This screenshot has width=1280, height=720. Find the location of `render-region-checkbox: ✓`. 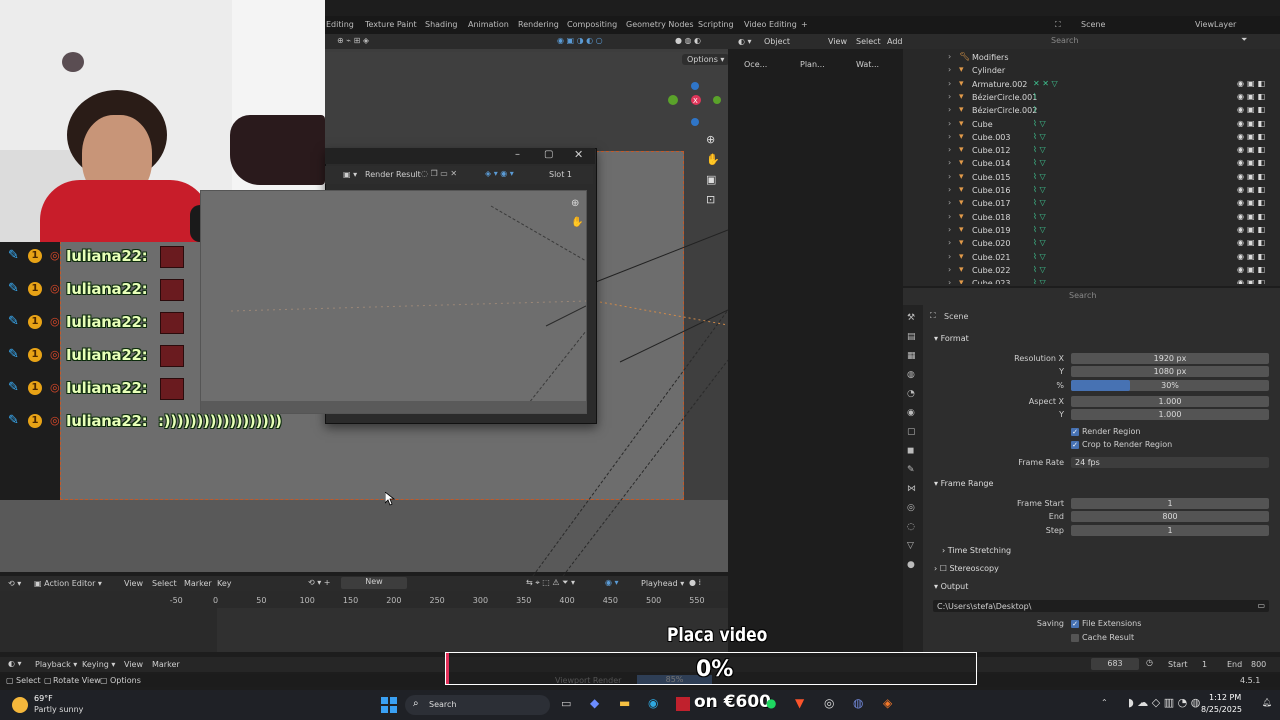

render-region-checkbox: ✓ is located at coordinates (1075, 432).